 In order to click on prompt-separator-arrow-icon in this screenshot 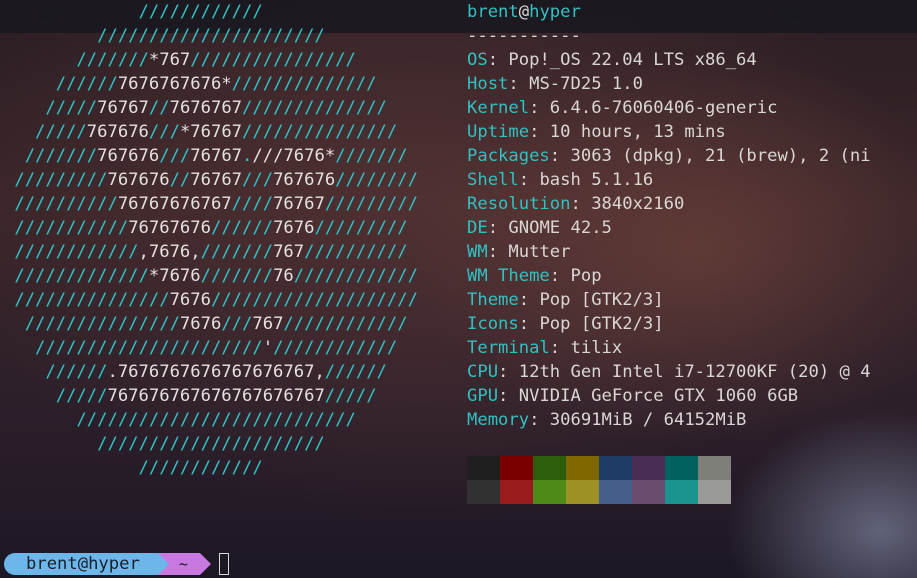, I will do `click(163, 564)`.